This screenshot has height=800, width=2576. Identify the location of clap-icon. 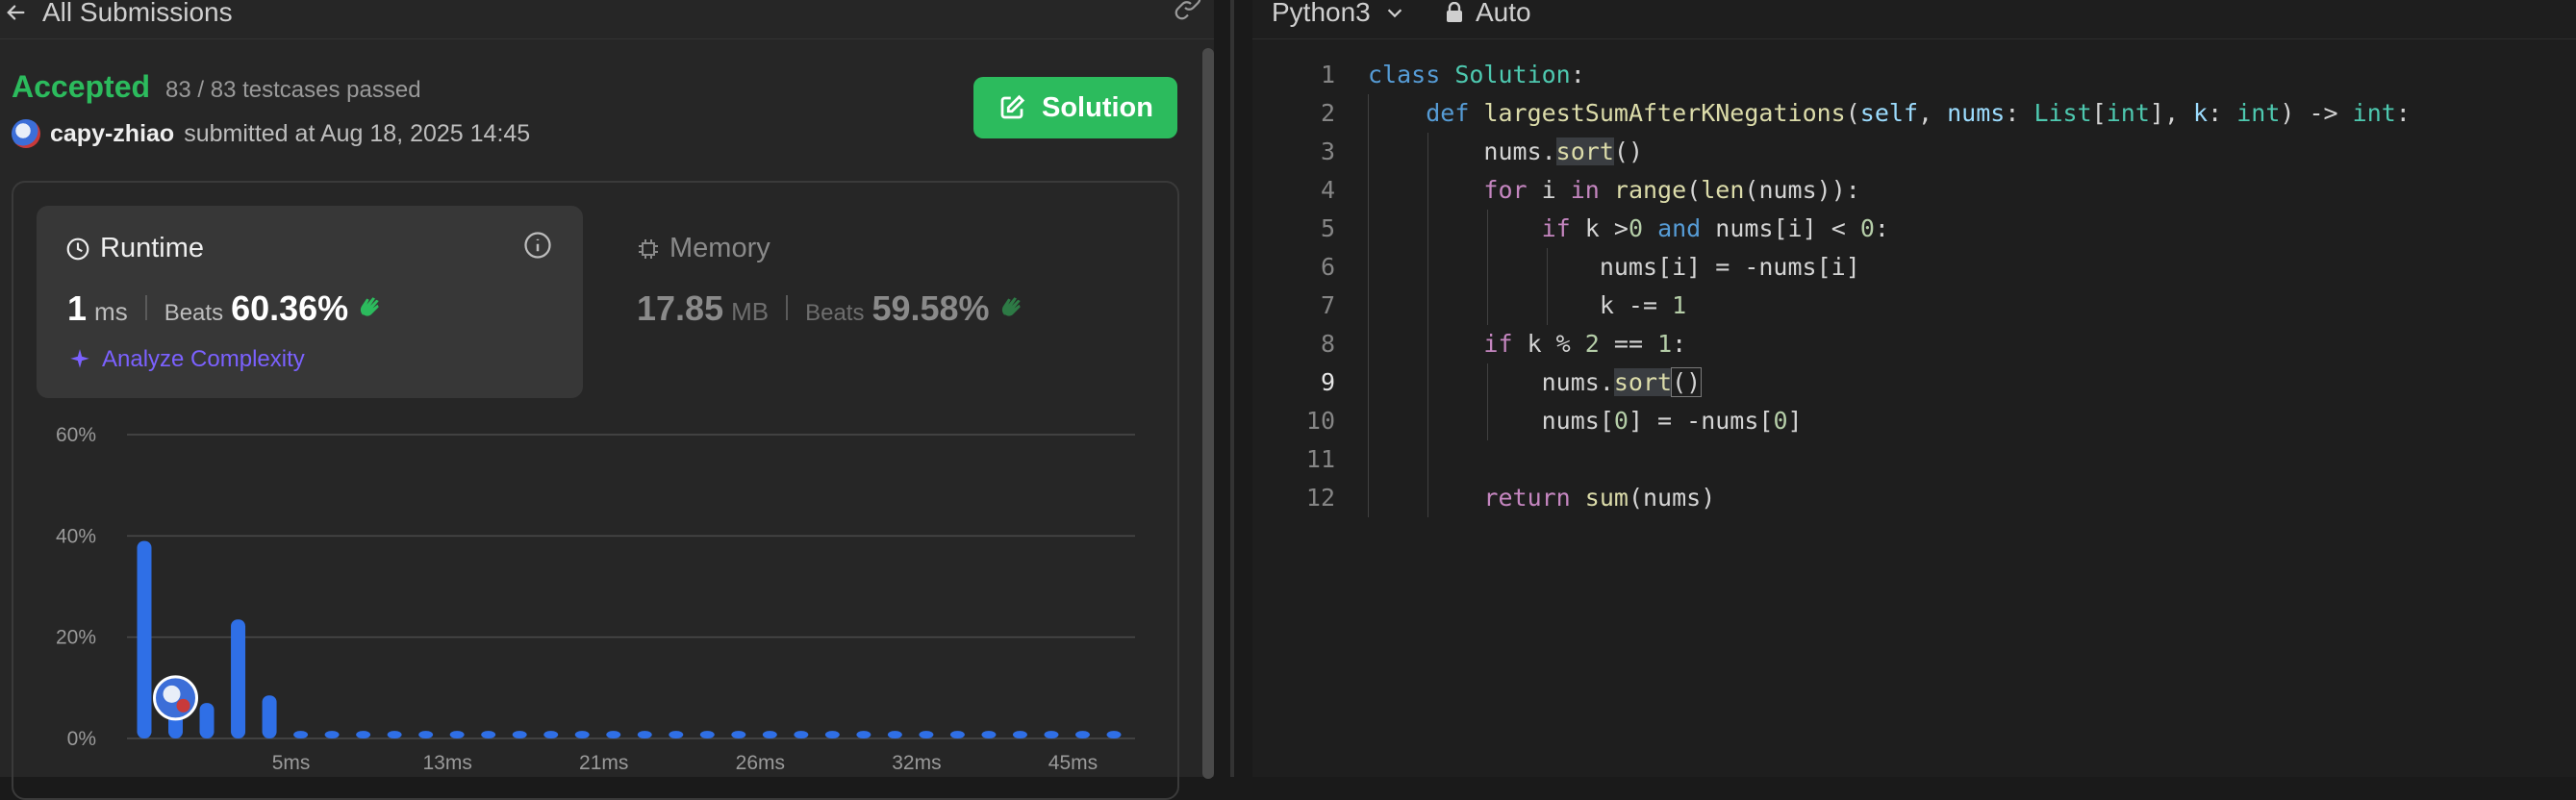
(1011, 306).